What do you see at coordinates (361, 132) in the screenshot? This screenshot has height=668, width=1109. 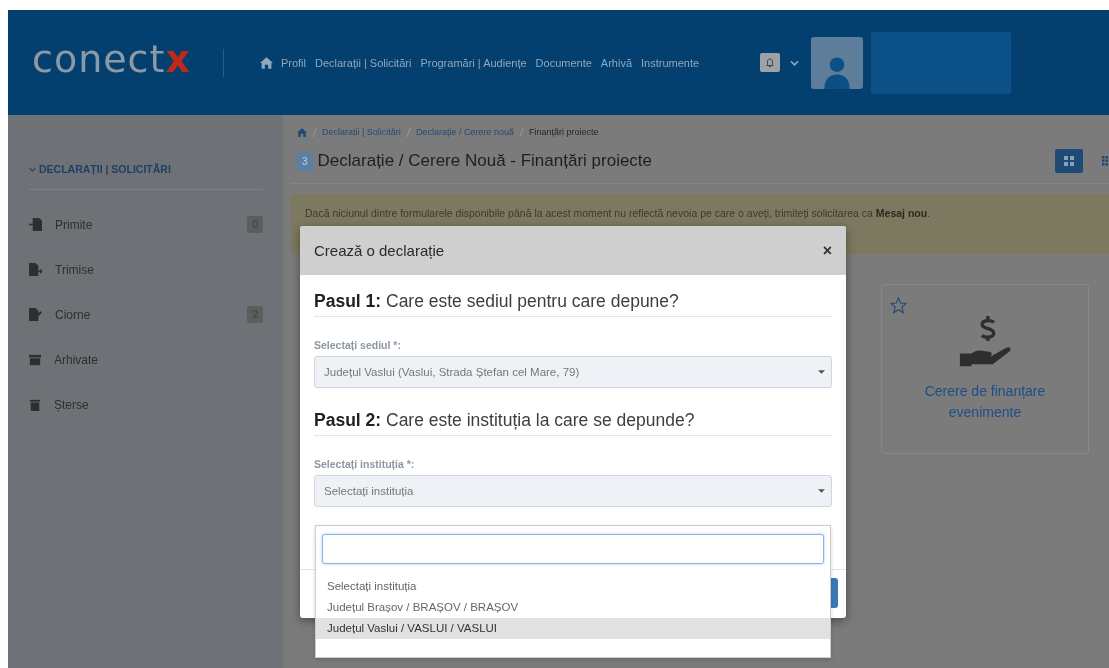 I see `breadcrumb-link: Declarații | Solicitări` at bounding box center [361, 132].